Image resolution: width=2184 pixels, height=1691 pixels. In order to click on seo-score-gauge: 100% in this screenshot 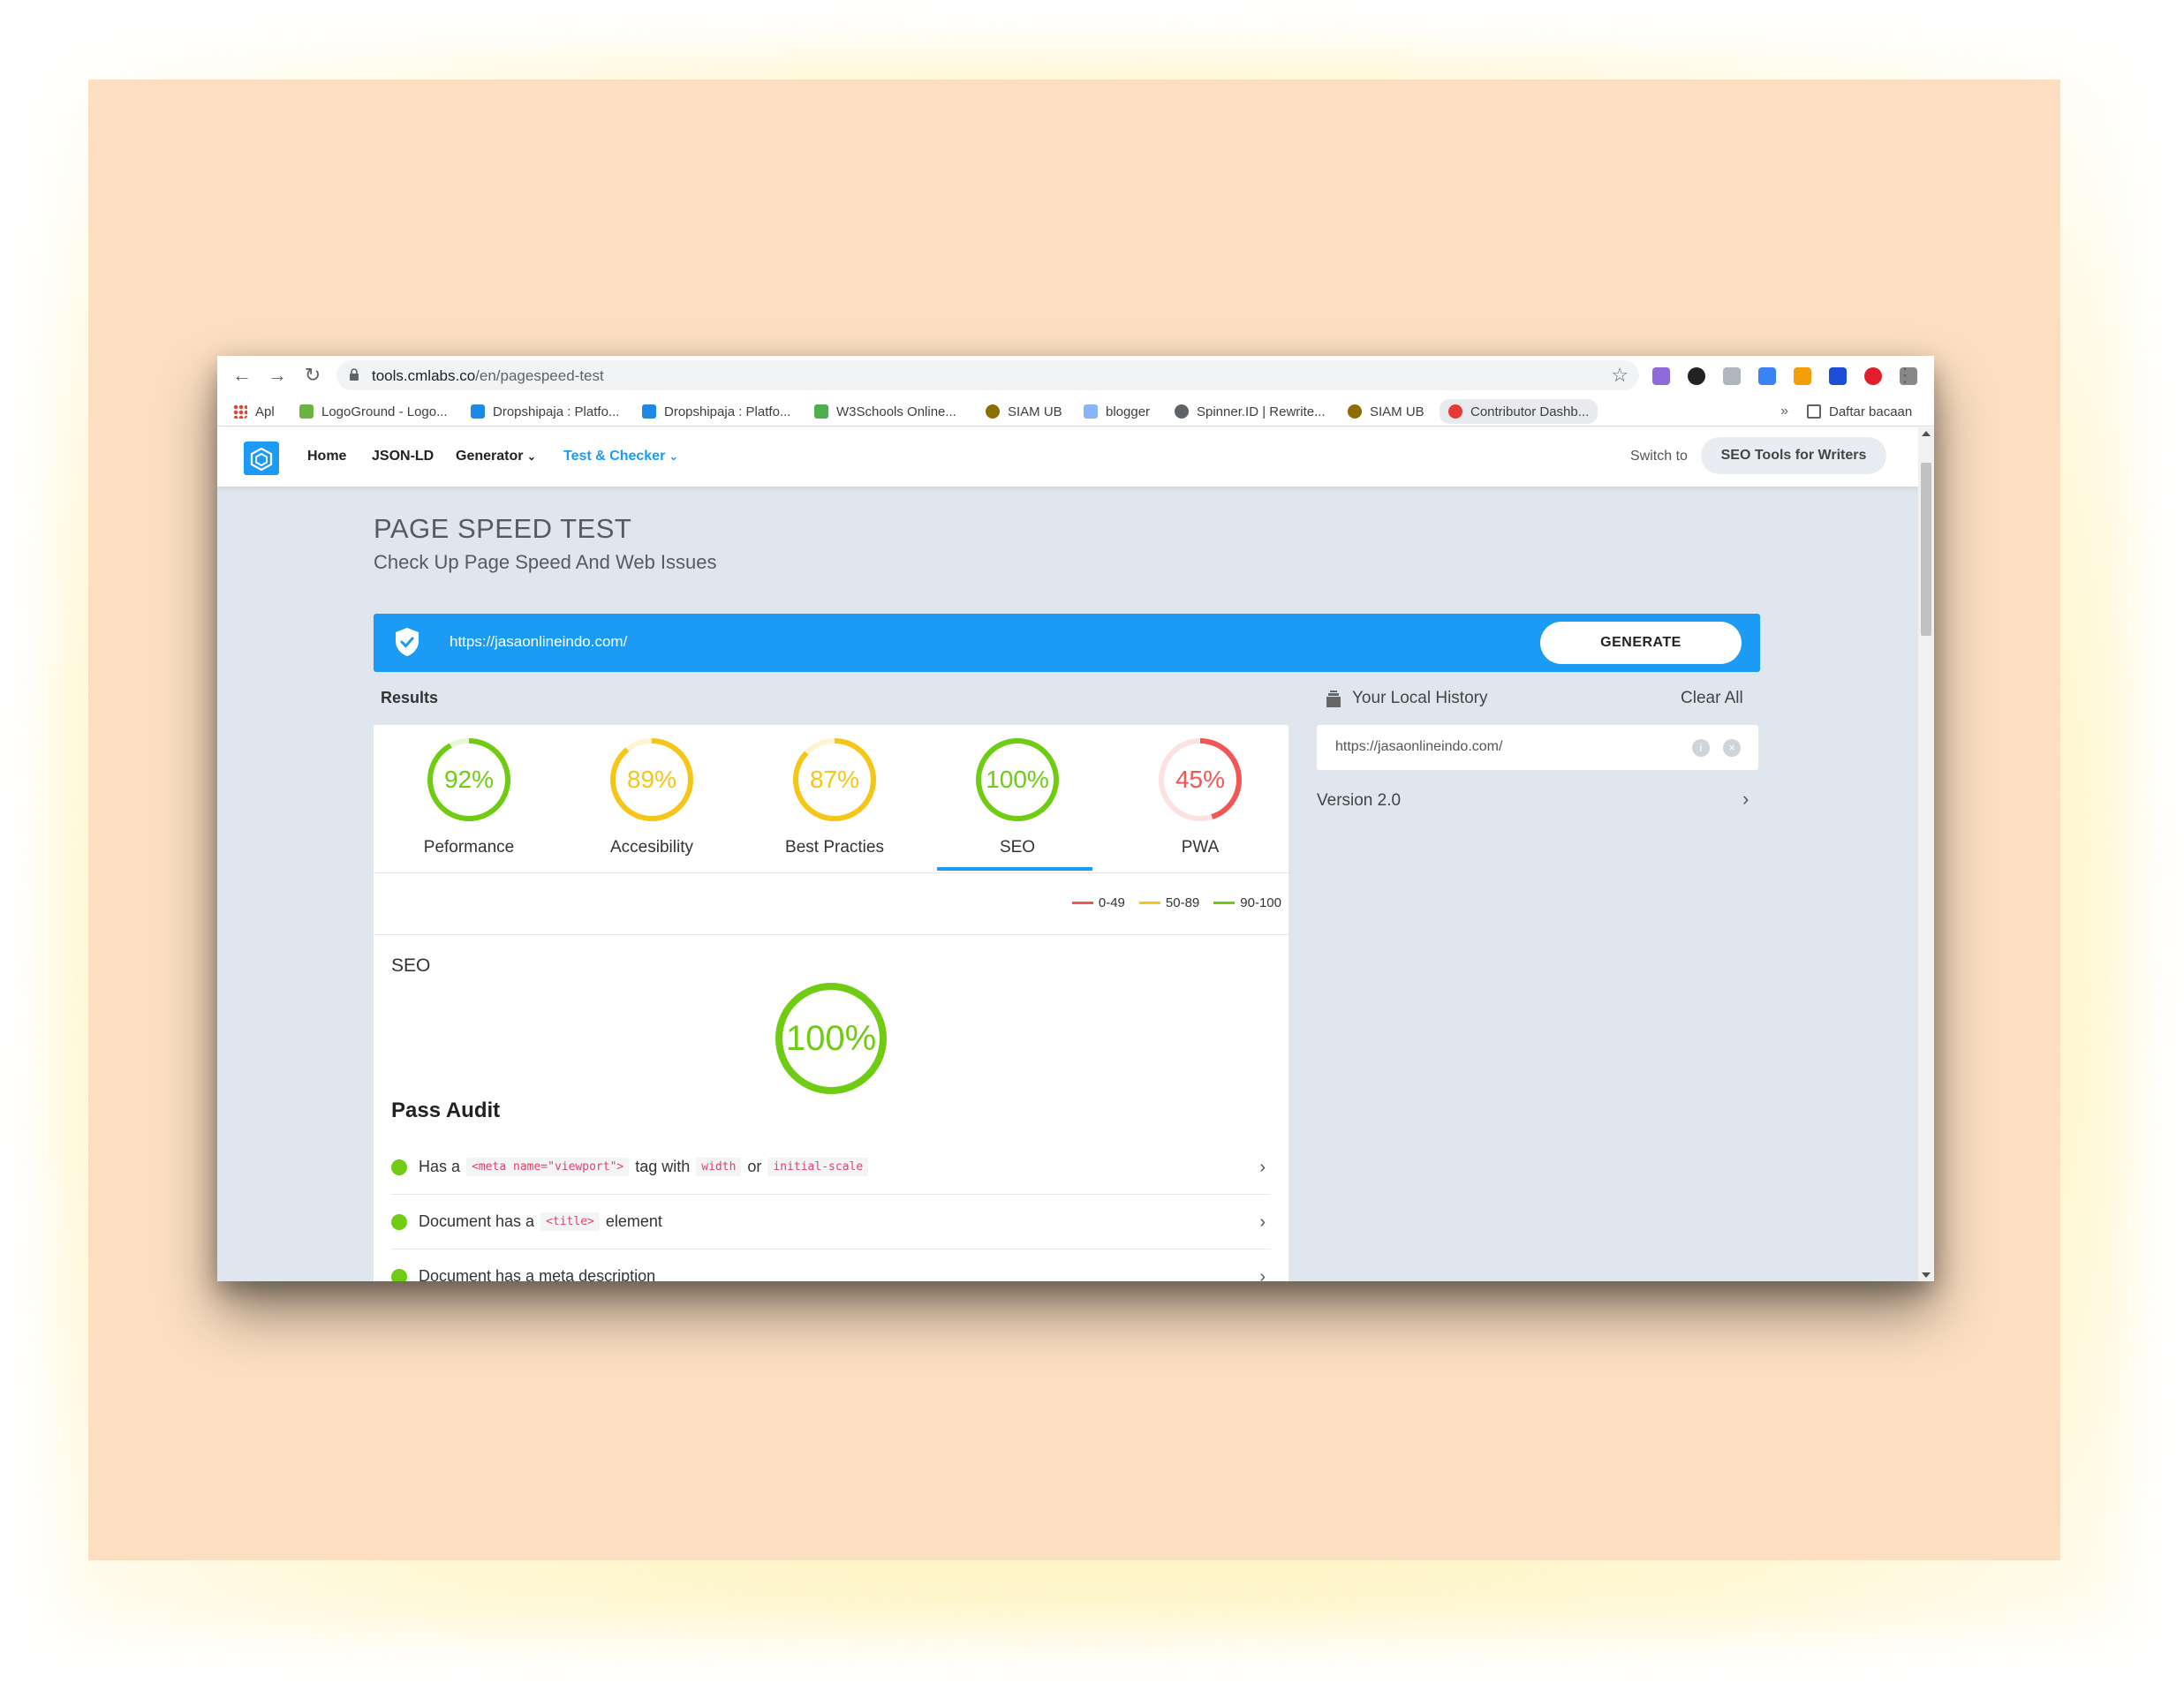, I will do `click(831, 1038)`.